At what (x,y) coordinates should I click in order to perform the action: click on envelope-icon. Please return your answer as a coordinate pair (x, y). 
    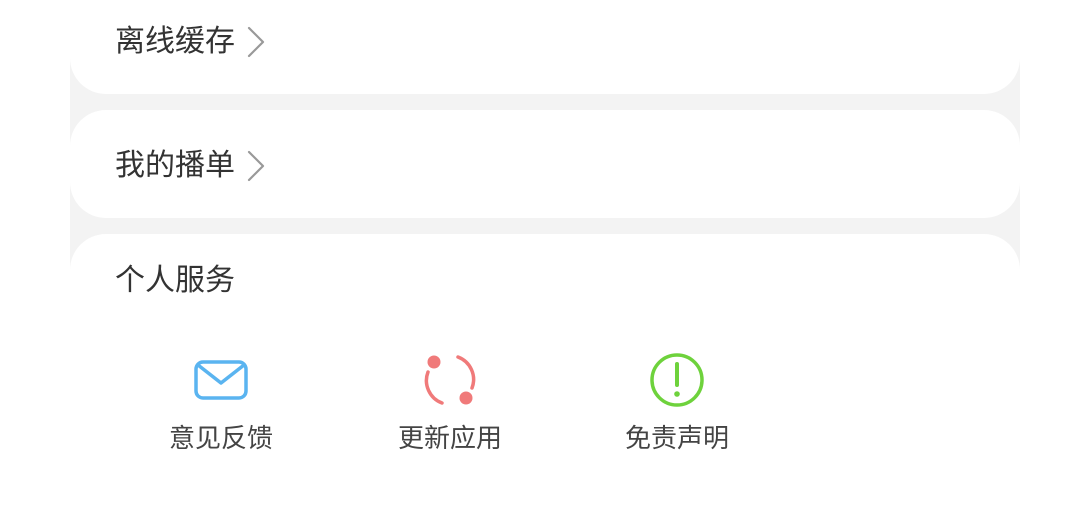
    Looking at the image, I should click on (221, 380).